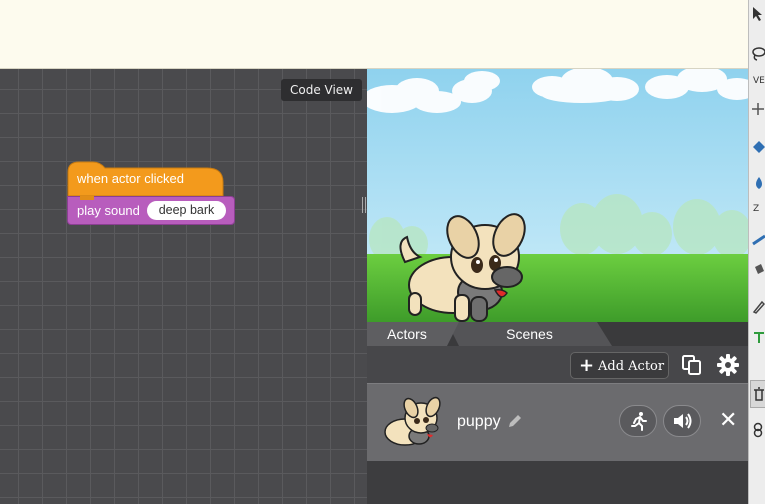 The height and width of the screenshot is (504, 765). I want to click on plus-icon: +, so click(587, 365).